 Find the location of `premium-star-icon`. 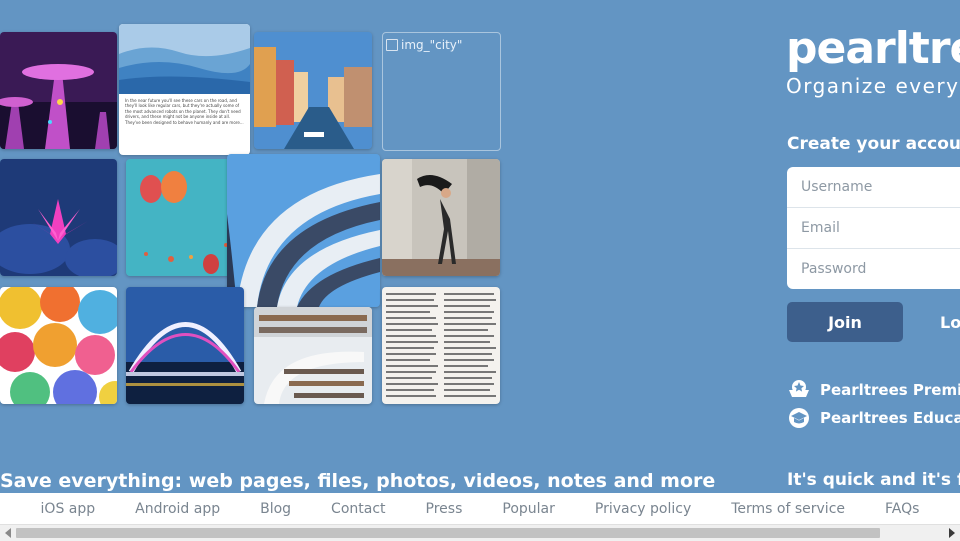

premium-star-icon is located at coordinates (799, 390).